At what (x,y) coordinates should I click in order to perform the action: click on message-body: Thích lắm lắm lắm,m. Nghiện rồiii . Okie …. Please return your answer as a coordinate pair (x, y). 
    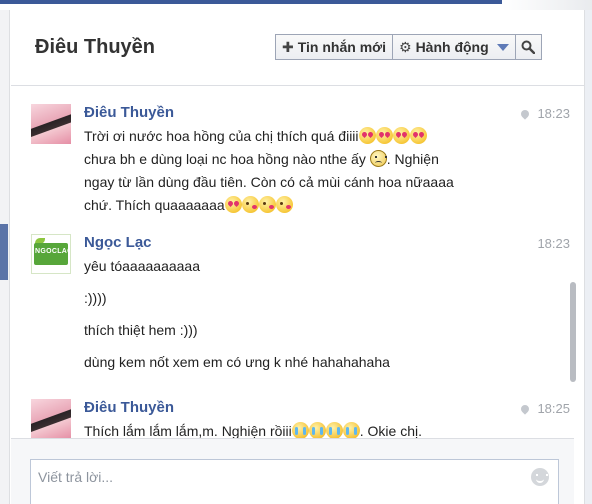
    Looking at the image, I should click on (299, 429).